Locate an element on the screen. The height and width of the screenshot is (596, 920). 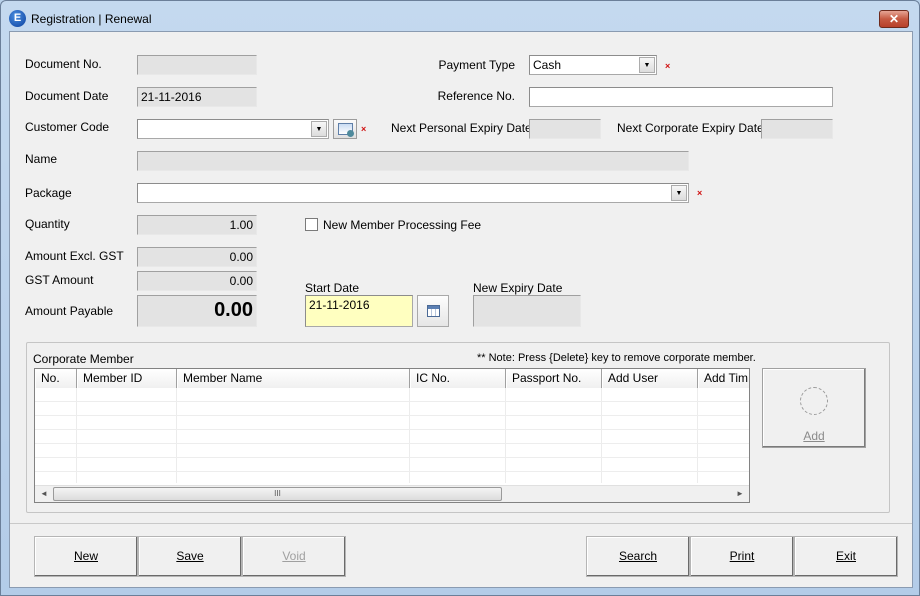
scrollbar-thumb: III is located at coordinates (277, 494).